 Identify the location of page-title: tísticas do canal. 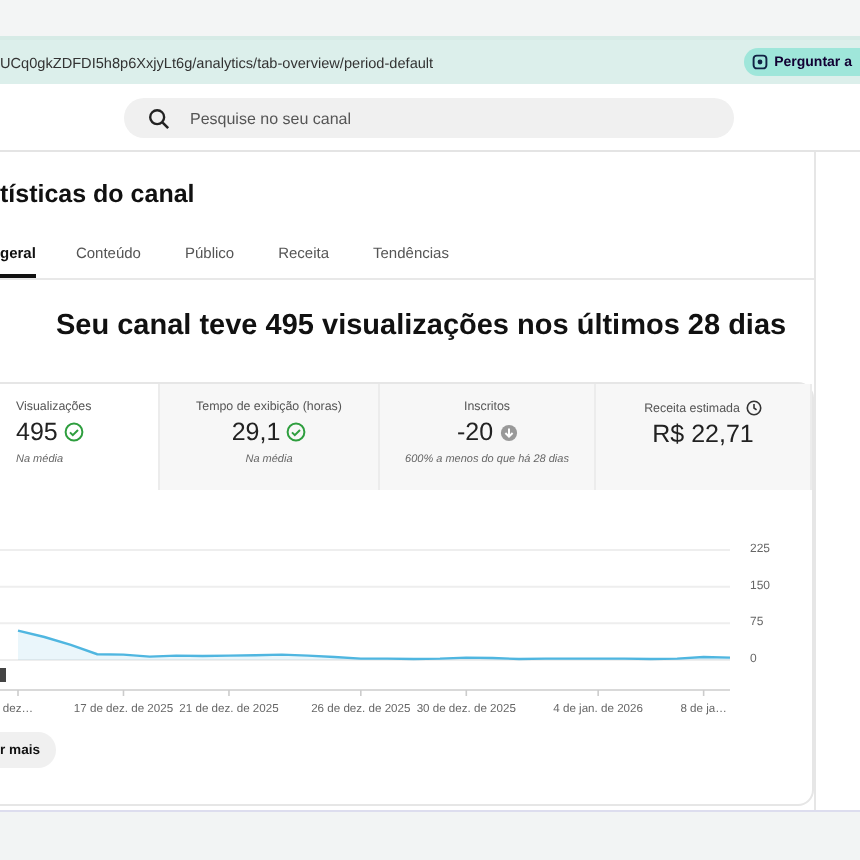
(98, 194).